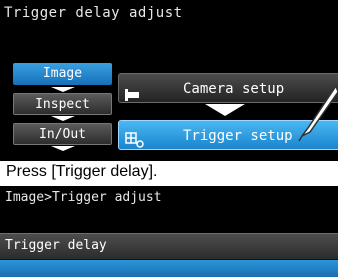  Describe the element at coordinates (56, 245) in the screenshot. I see `trigger-delay-label: Trigger delay` at that location.